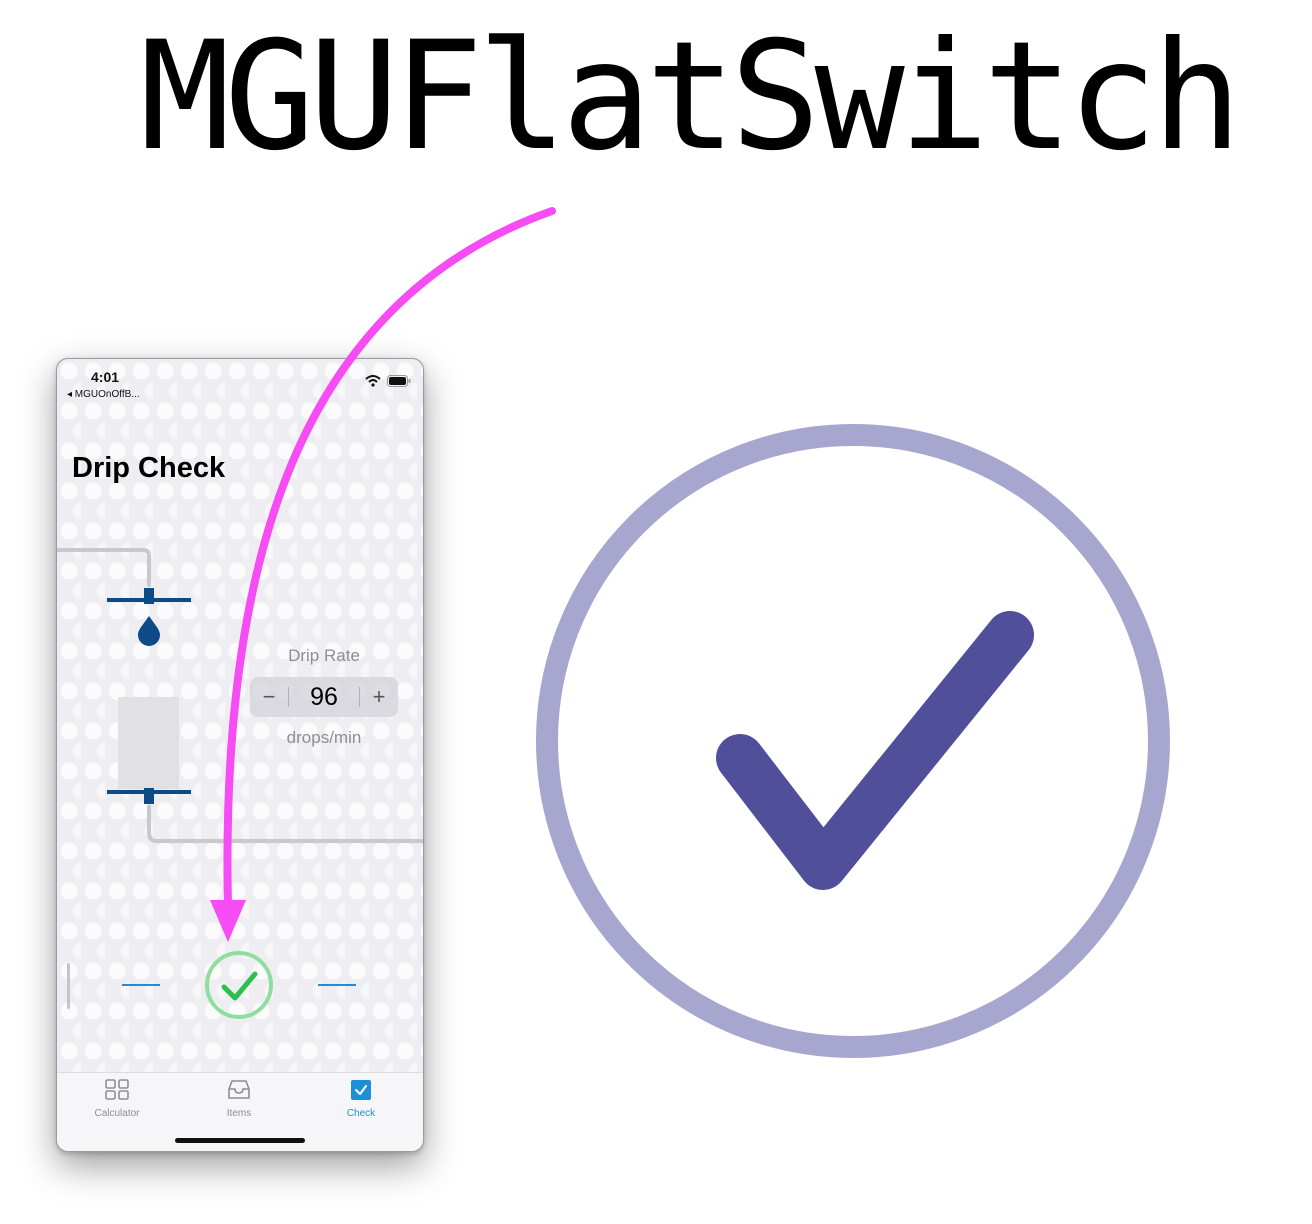 This screenshot has height=1224, width=1312. I want to click on page-title: Drip Check, so click(149, 468).